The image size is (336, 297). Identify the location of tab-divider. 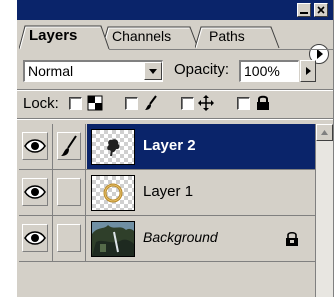
(221, 49).